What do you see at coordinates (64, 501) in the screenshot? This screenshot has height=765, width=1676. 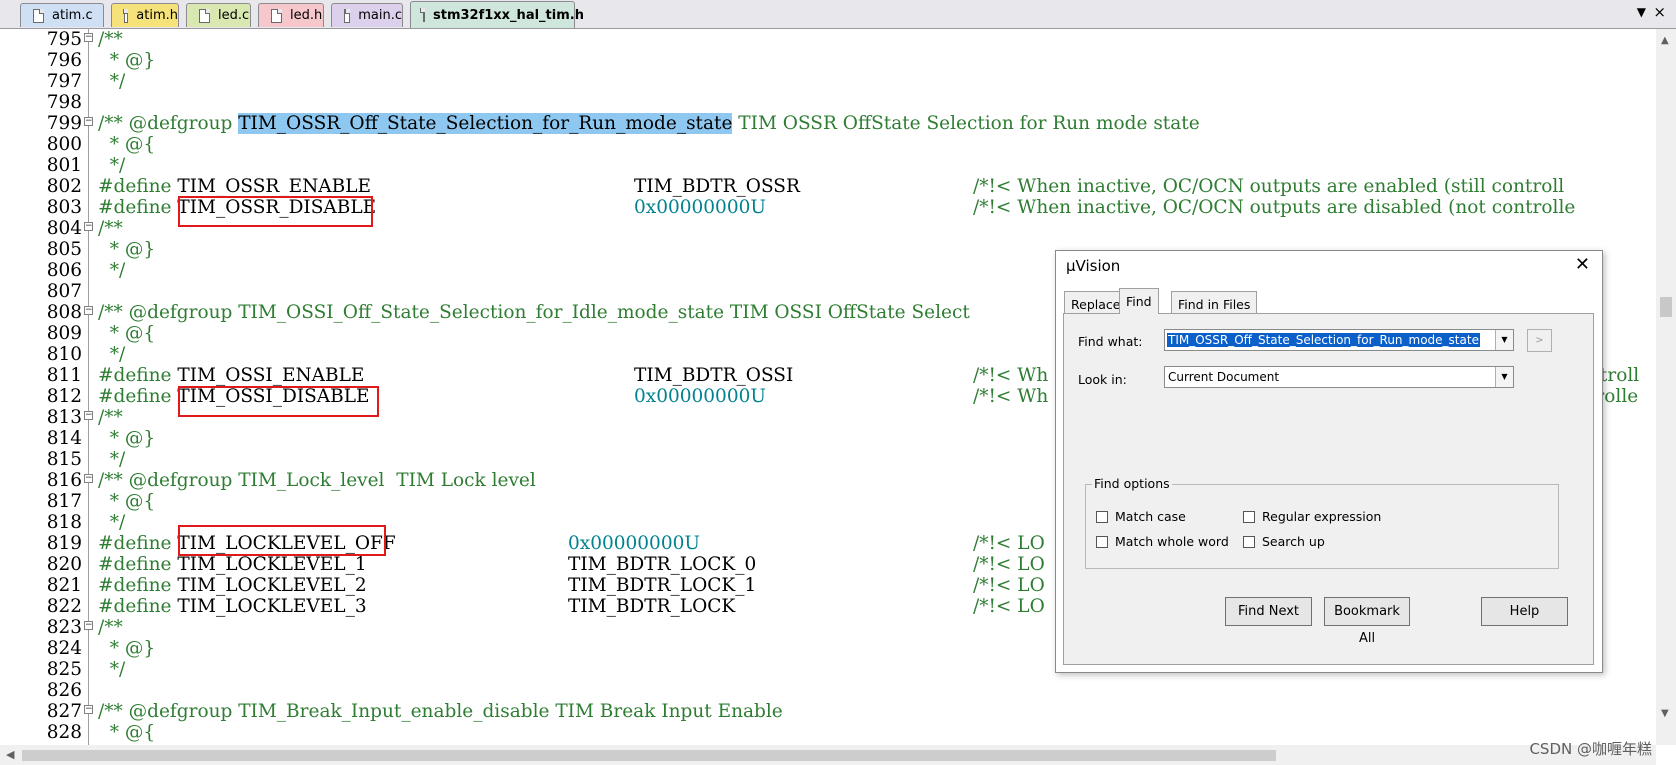 I see `line-number: 817` at bounding box center [64, 501].